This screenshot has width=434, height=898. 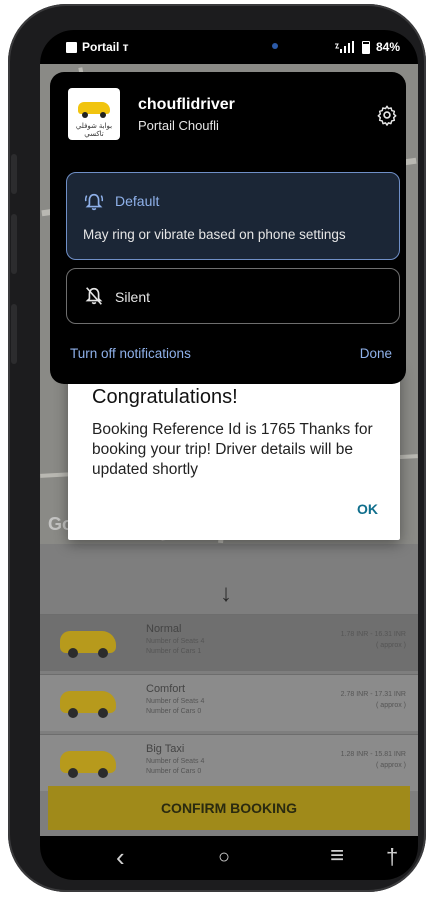 What do you see at coordinates (373, 694) in the screenshot?
I see `price-range: 2.78 INR - 17.31 INR` at bounding box center [373, 694].